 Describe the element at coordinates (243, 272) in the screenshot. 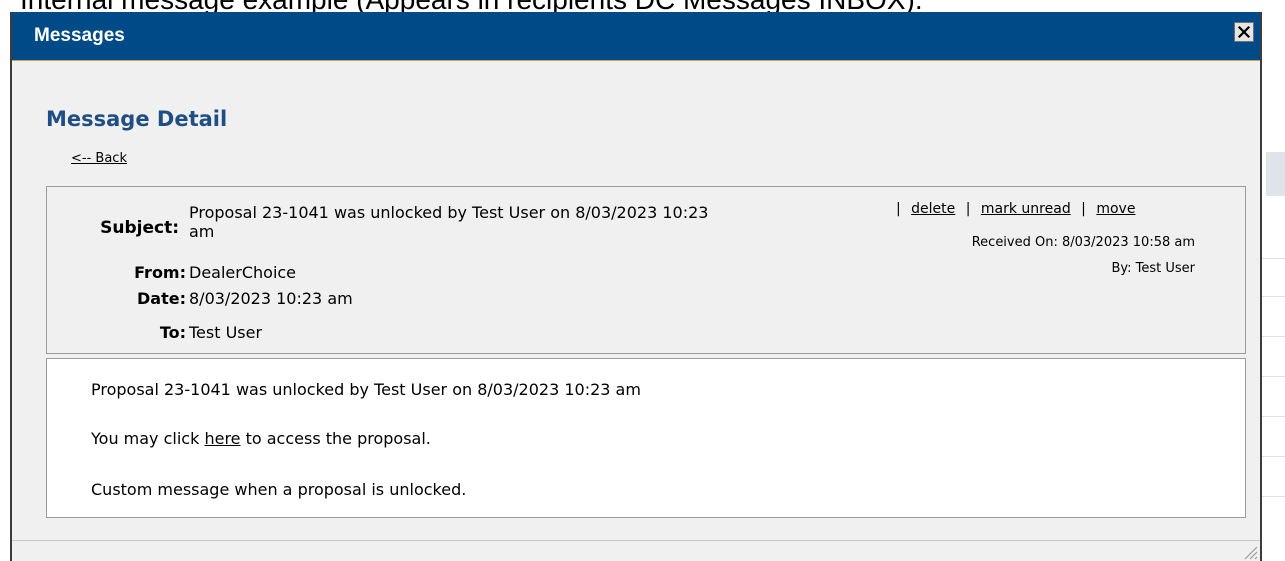

I see `from-value: DealerChoice` at that location.